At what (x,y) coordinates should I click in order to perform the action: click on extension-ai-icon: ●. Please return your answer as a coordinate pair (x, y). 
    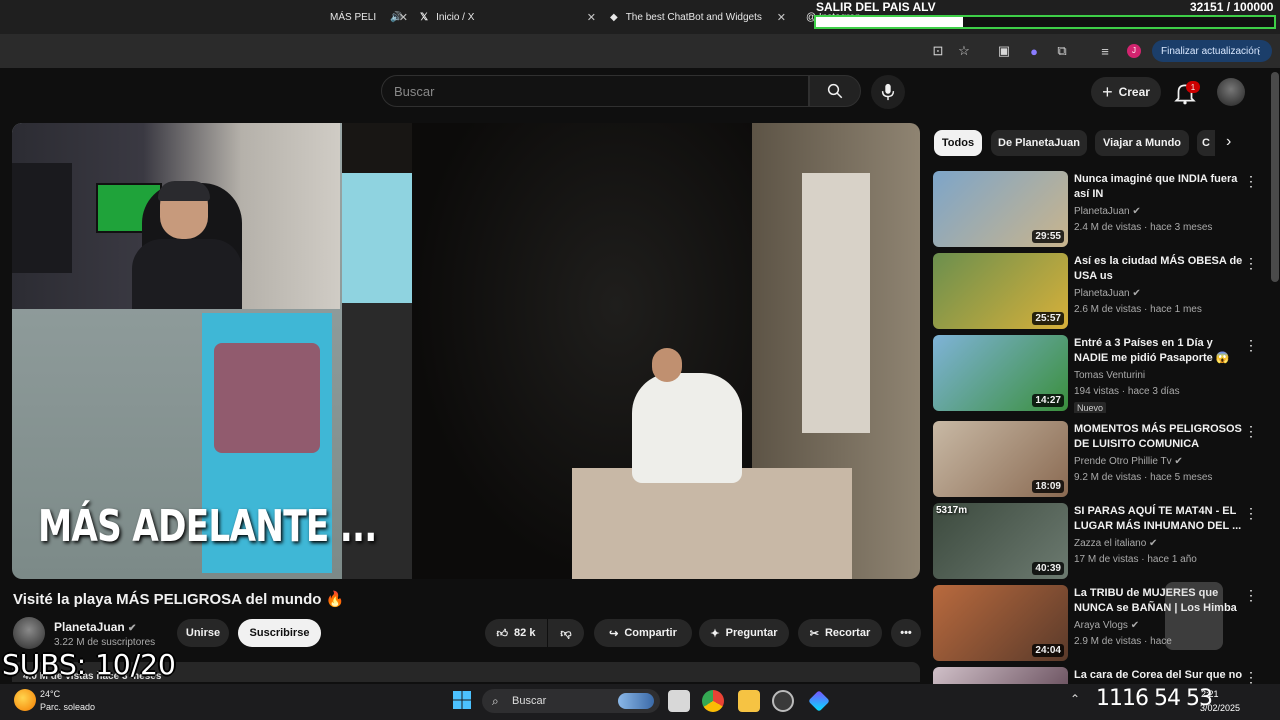
    Looking at the image, I should click on (1034, 51).